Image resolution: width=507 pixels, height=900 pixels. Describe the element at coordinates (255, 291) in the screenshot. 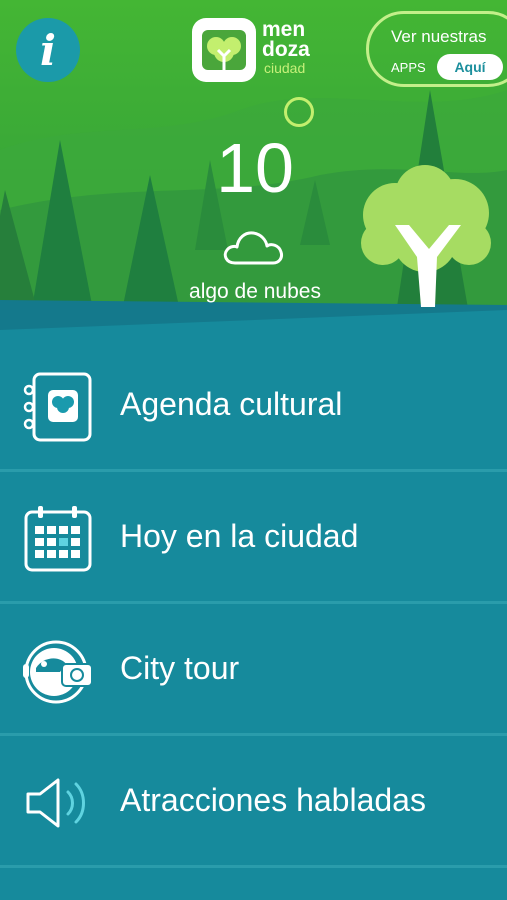

I see `weather-condition: algo de nubes` at that location.